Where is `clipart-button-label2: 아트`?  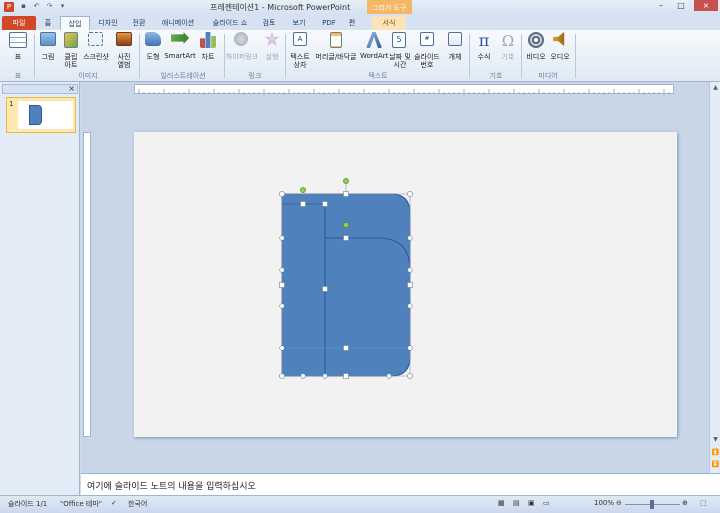 clipart-button-label2: 아트 is located at coordinates (71, 65).